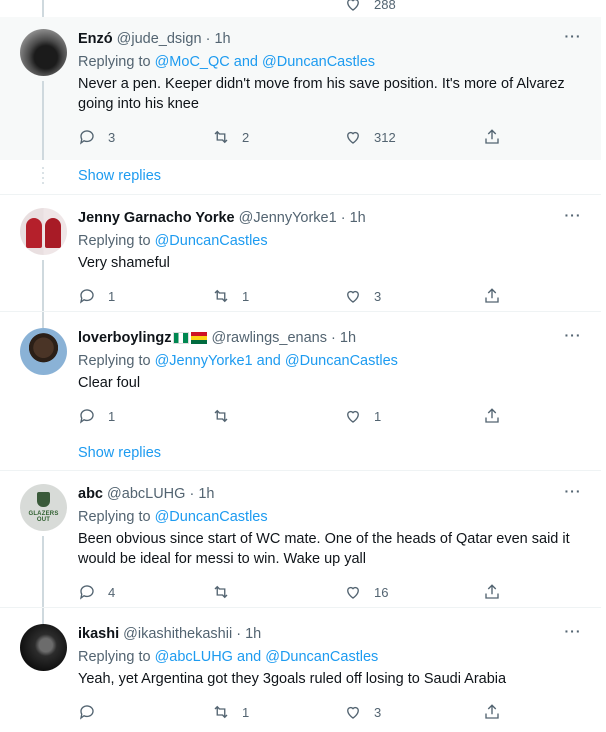  What do you see at coordinates (159, 39) in the screenshot?
I see `handle: @jude_dsign` at bounding box center [159, 39].